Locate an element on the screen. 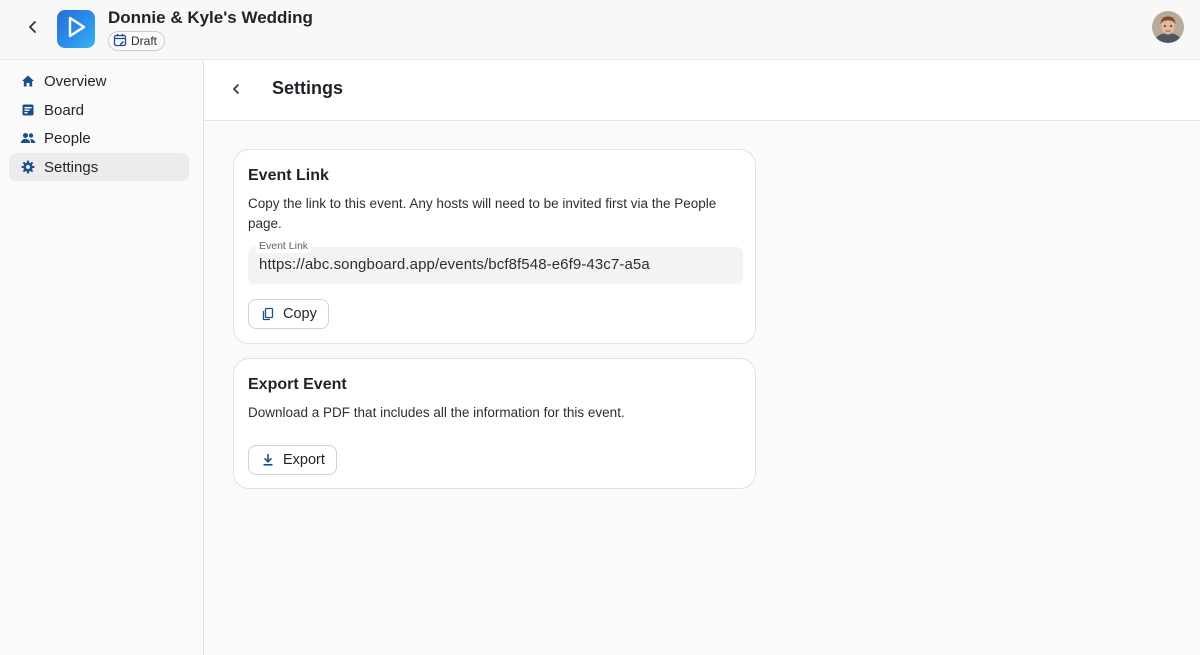 The height and width of the screenshot is (655, 1200). calendar-edit-icon is located at coordinates (120, 41).